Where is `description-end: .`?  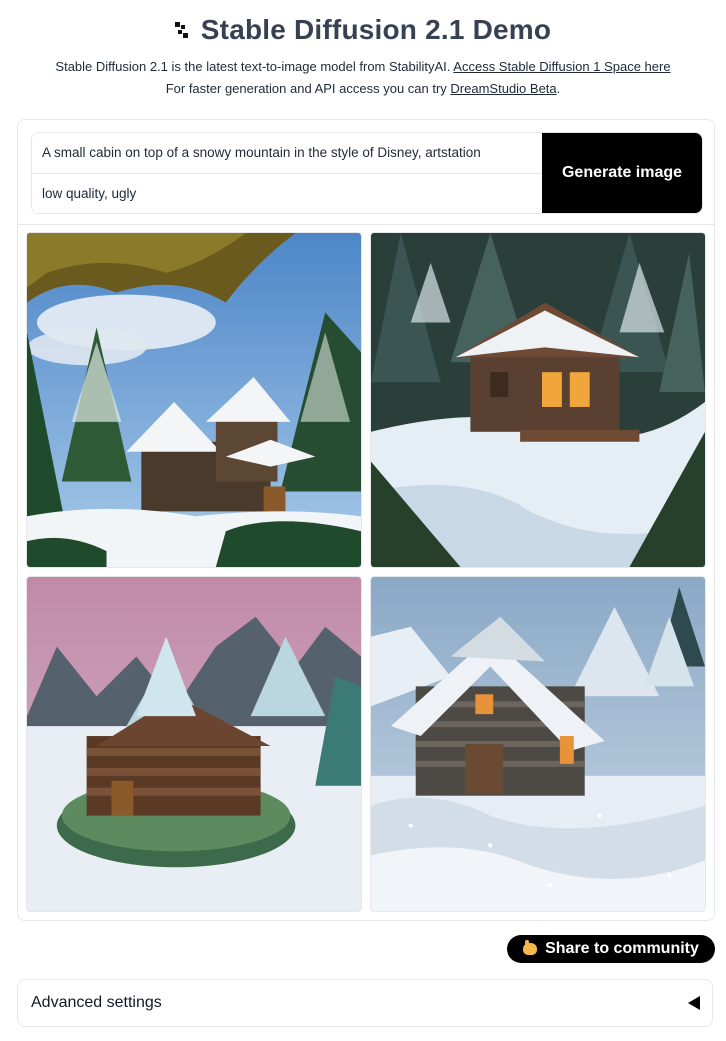 description-end: . is located at coordinates (558, 88).